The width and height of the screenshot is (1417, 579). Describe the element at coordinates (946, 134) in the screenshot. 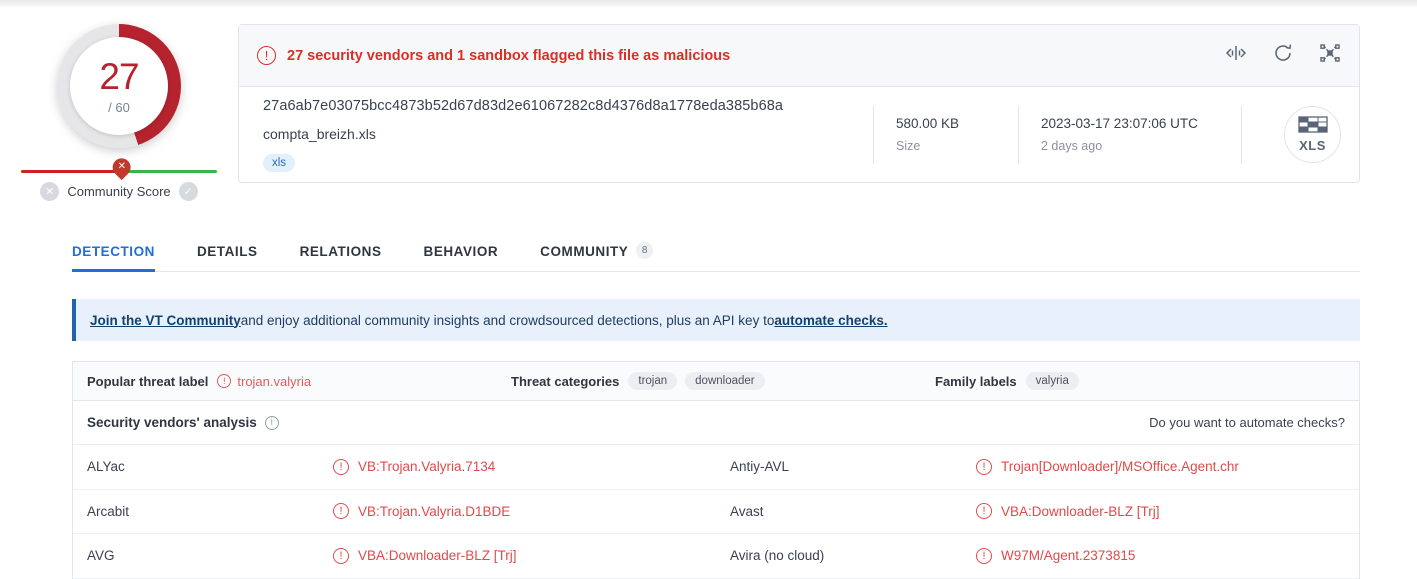

I see `file-size-column: 580.00 KB Size` at that location.